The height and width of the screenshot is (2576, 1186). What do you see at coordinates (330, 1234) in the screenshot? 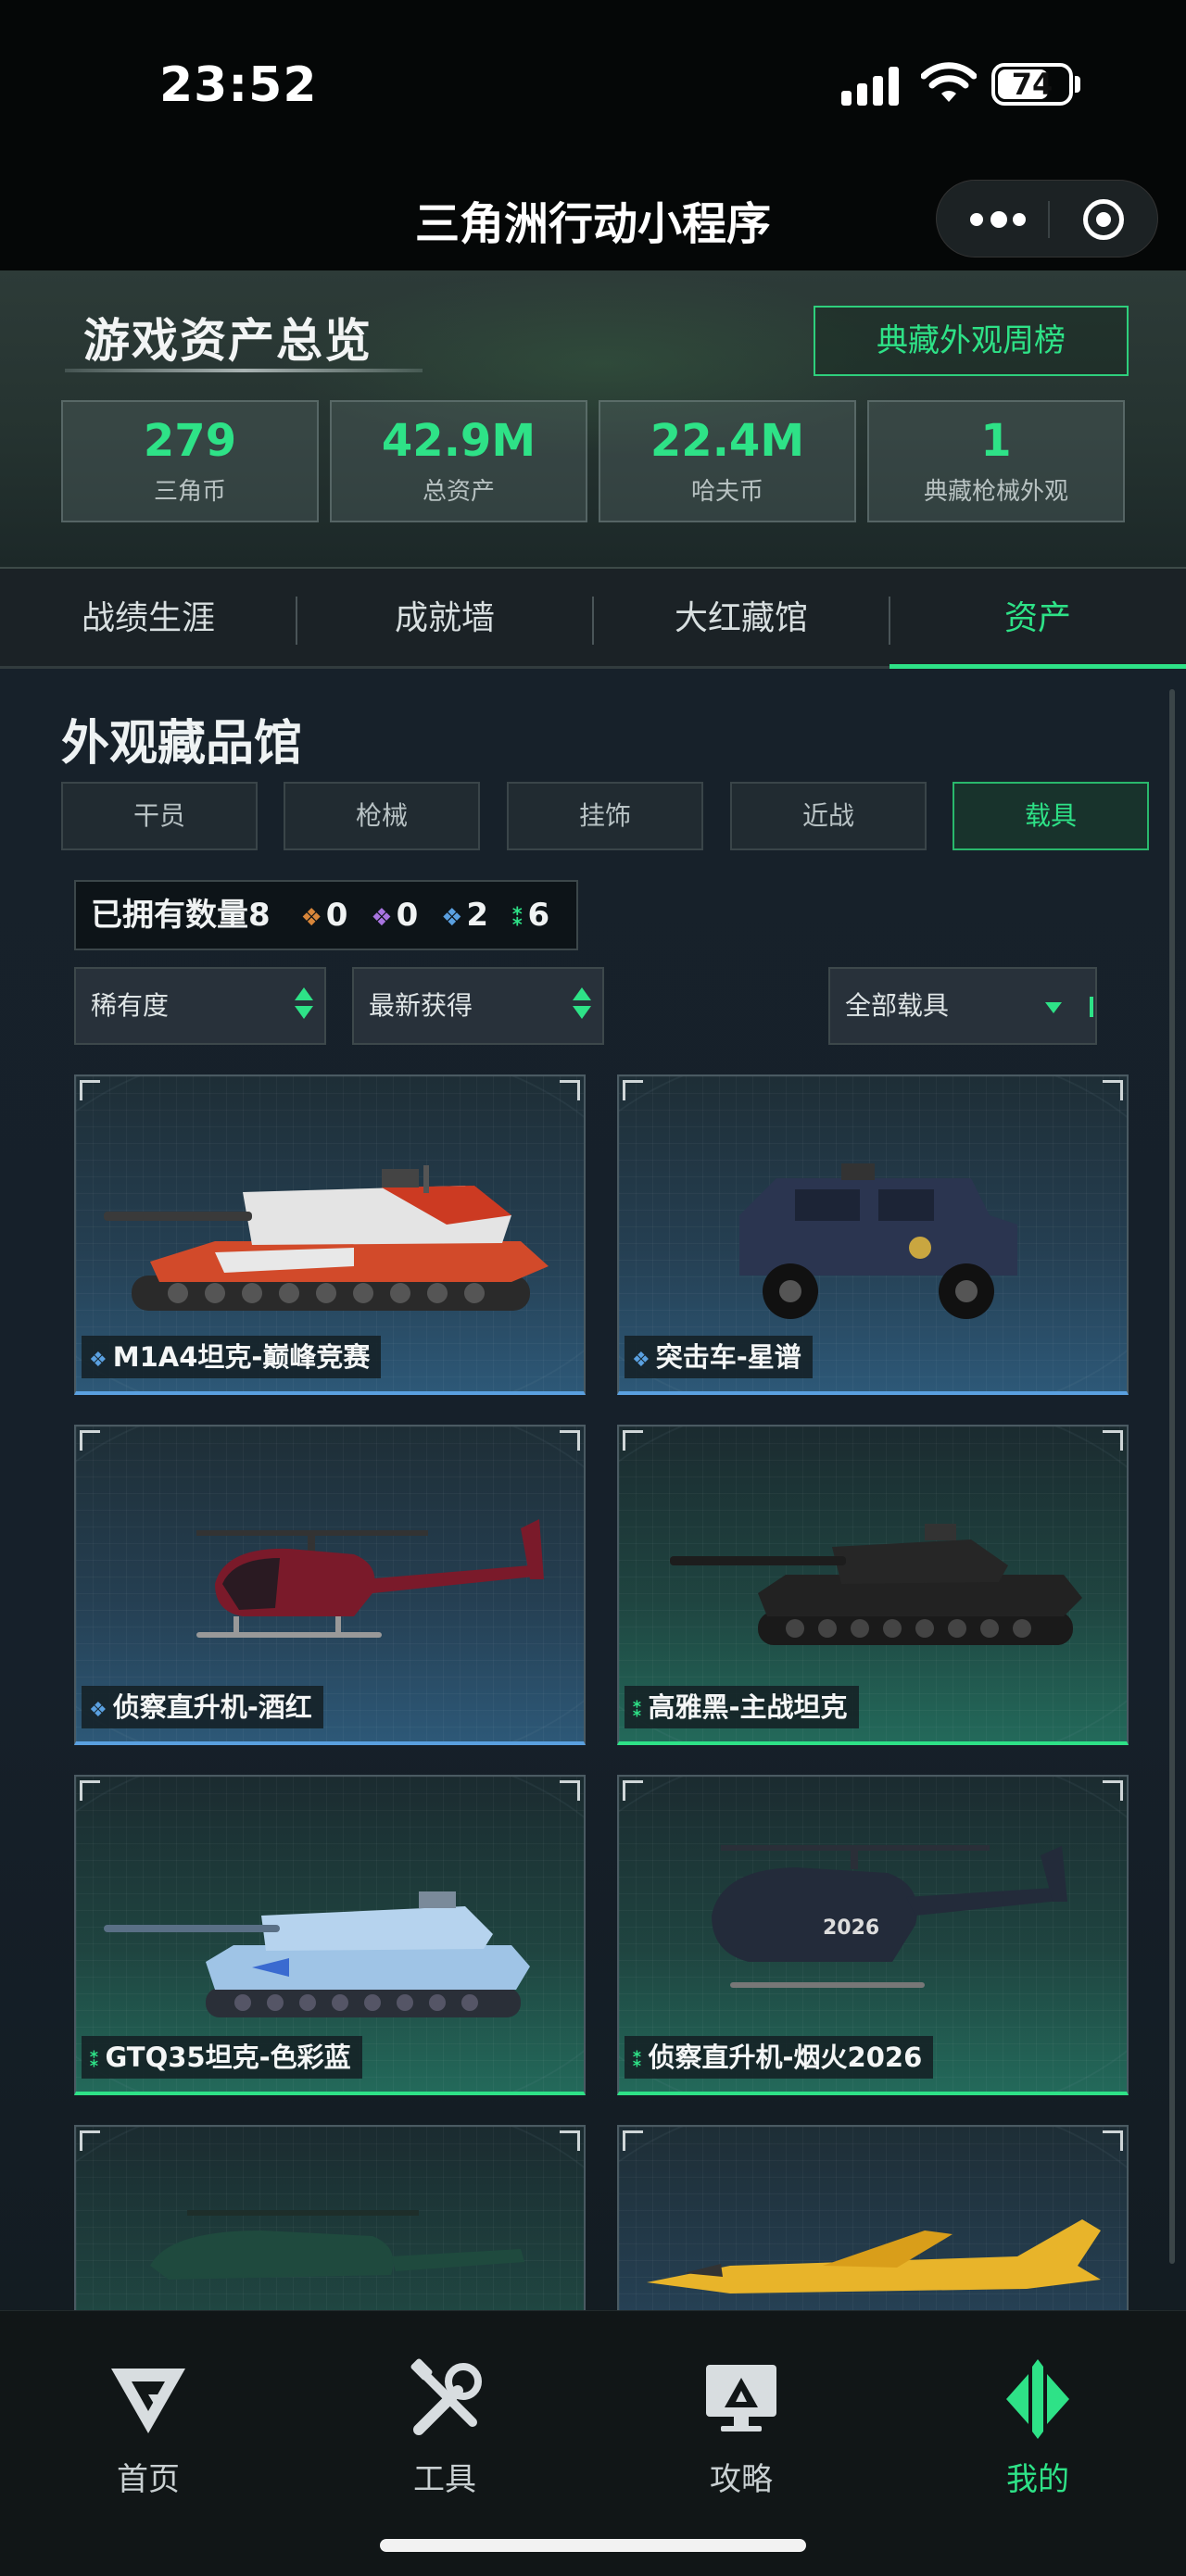
I see `vehicle-card: ❖ M1A4坦克-巅峰竞赛` at bounding box center [330, 1234].